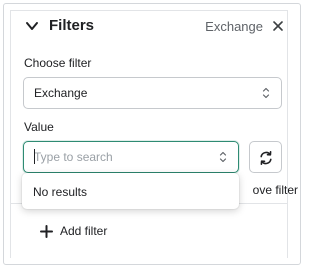  What do you see at coordinates (39, 127) in the screenshot?
I see `value-label: Value` at bounding box center [39, 127].